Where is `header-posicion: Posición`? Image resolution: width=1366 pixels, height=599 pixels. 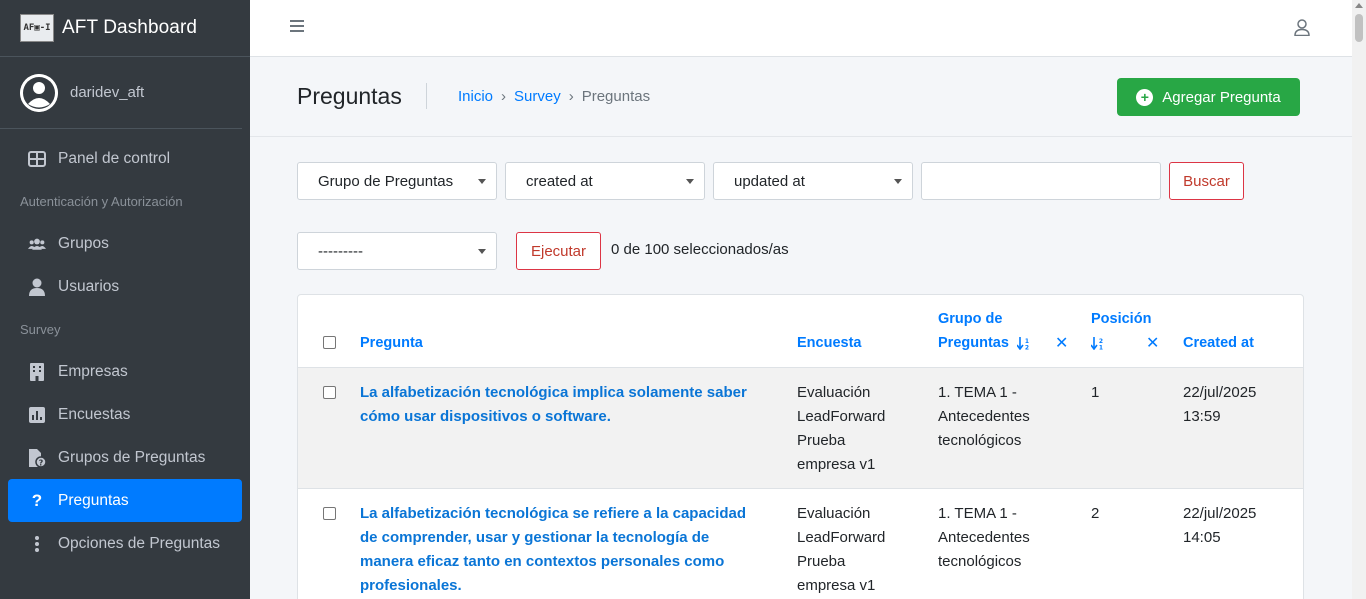 header-posicion: Posición is located at coordinates (1121, 319).